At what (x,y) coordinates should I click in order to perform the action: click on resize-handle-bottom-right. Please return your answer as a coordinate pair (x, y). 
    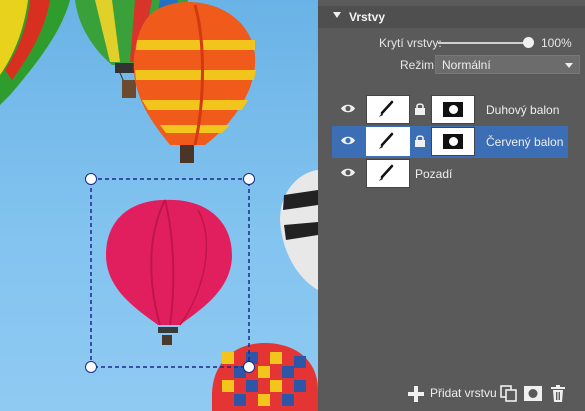
    Looking at the image, I should click on (249, 367).